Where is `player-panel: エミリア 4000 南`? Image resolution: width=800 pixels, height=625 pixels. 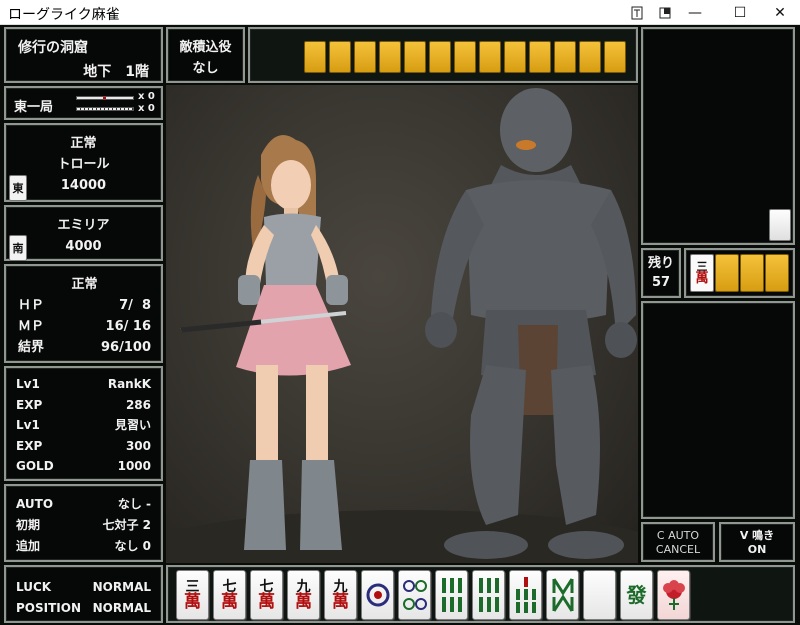 player-panel: エミリア 4000 南 is located at coordinates (83, 233).